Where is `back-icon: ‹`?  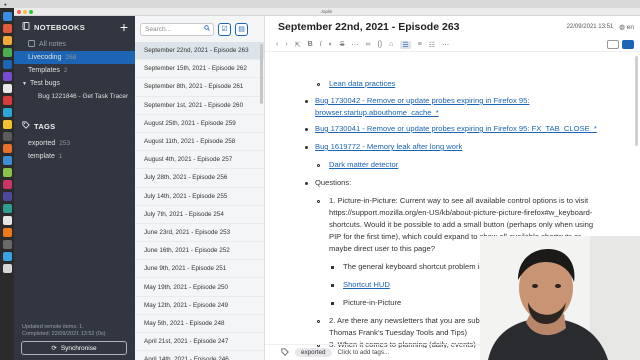
back-icon: ‹ is located at coordinates (277, 44).